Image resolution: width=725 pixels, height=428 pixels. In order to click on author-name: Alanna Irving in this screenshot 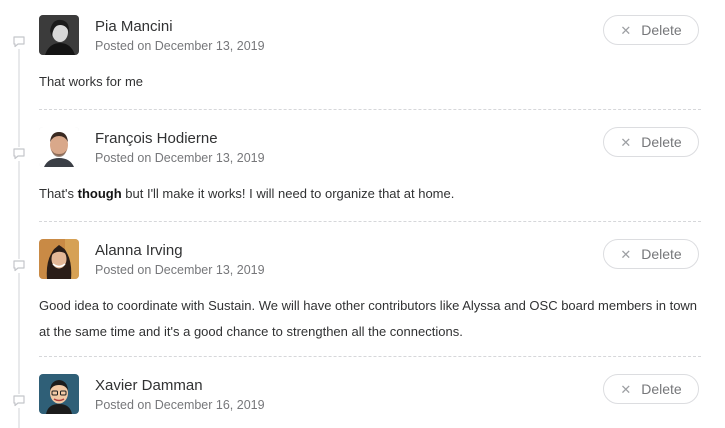, I will do `click(139, 250)`.